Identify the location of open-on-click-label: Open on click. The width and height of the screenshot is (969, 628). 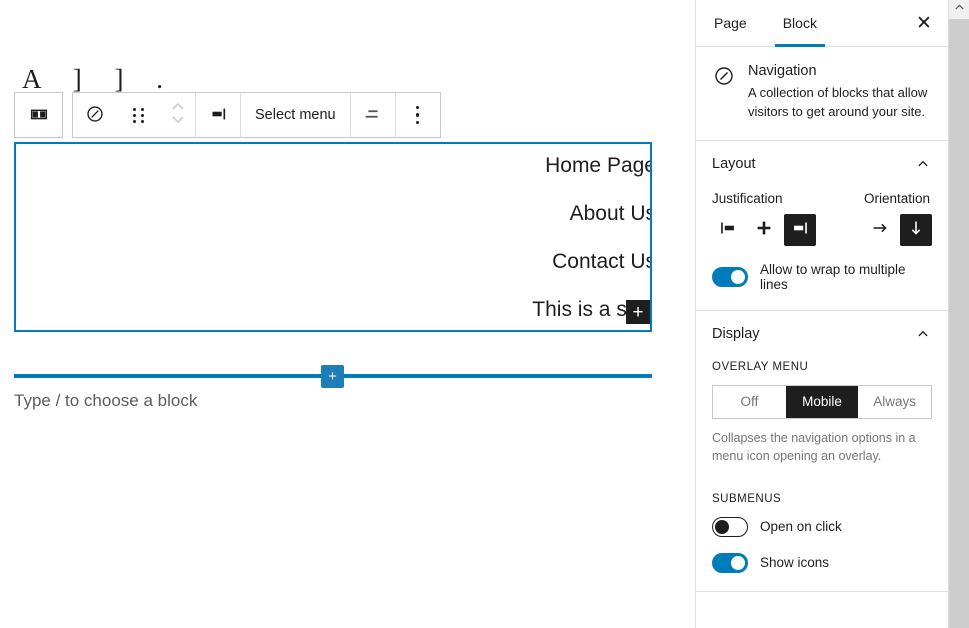
(801, 527).